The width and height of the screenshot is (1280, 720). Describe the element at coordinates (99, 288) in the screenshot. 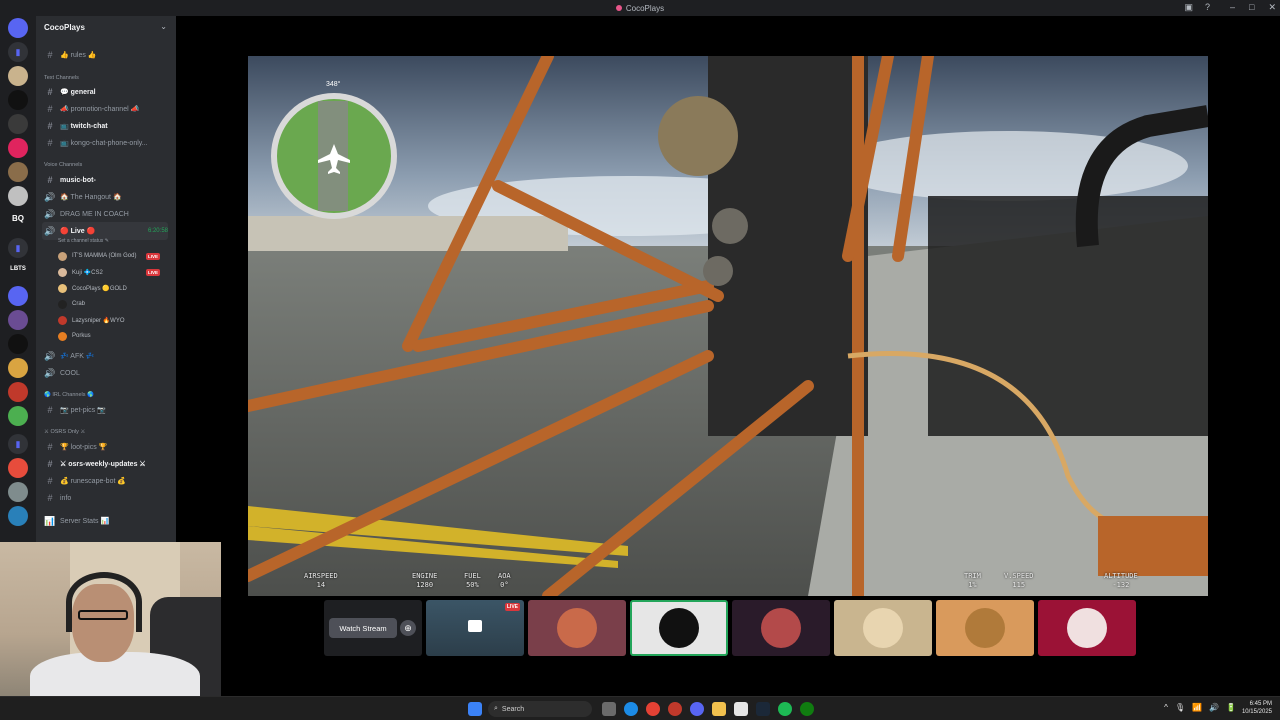

I see `voice-user-name: CocoPlays 🟡GOLD` at that location.